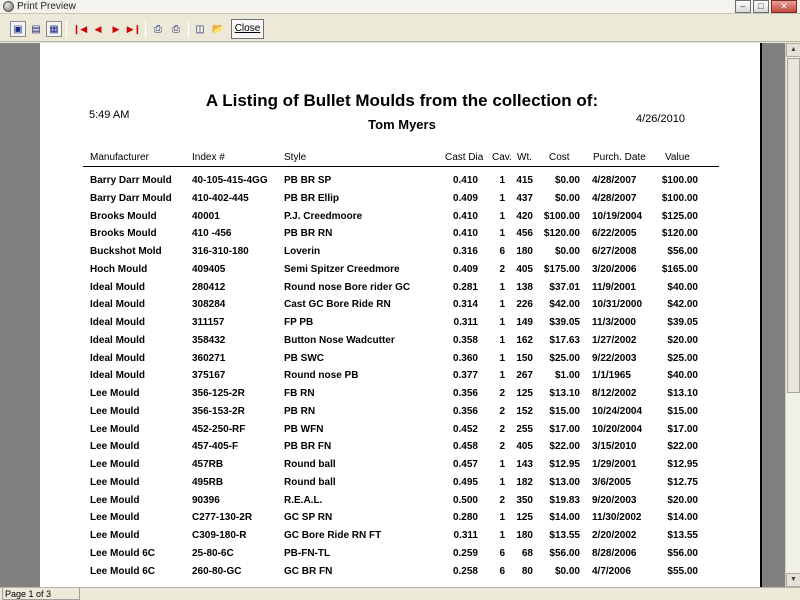 The width and height of the screenshot is (800, 600). I want to click on title-bar: Print Preview – □ ✕, so click(400, 7).